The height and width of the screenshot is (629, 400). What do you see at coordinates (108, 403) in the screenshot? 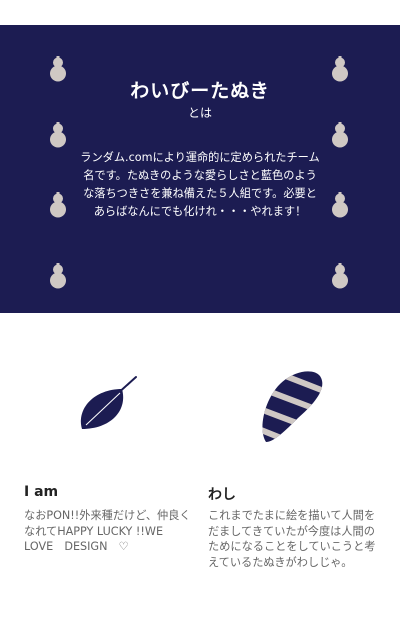
I see `leaf-icon` at bounding box center [108, 403].